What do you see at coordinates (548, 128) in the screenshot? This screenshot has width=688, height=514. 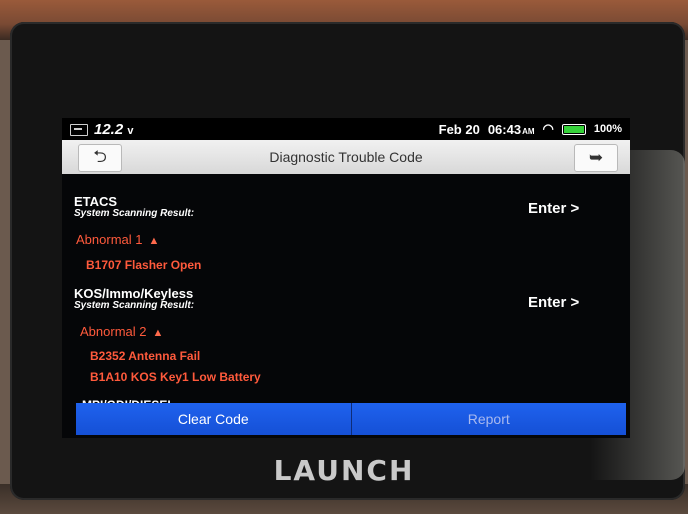 I see `wifi-icon: ◠` at bounding box center [548, 128].